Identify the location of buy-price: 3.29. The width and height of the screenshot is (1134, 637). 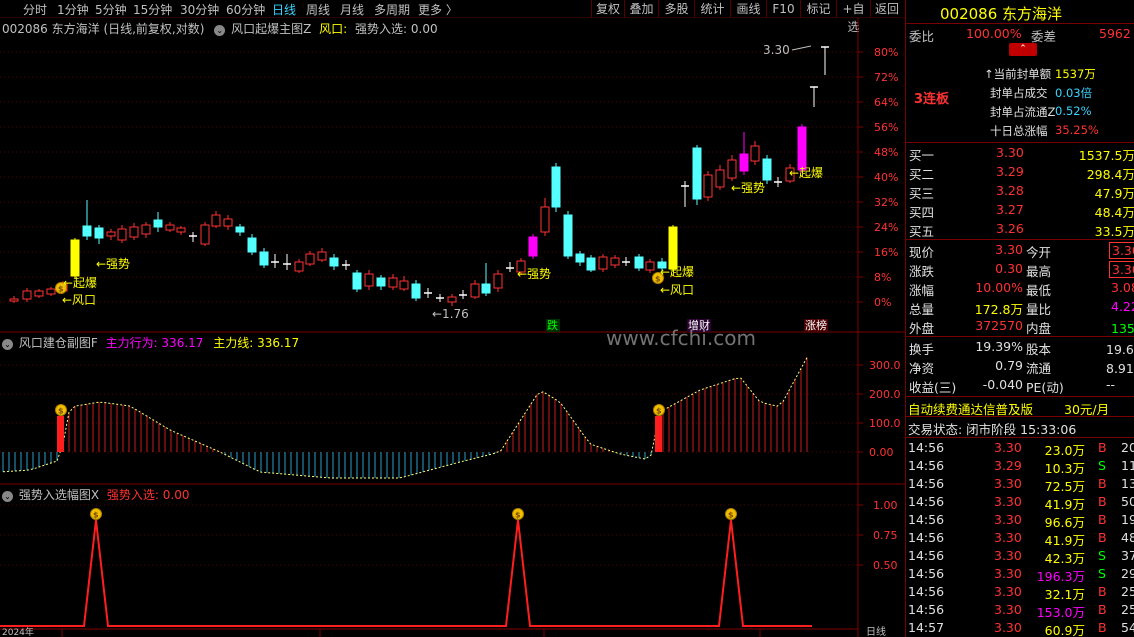
(1010, 171).